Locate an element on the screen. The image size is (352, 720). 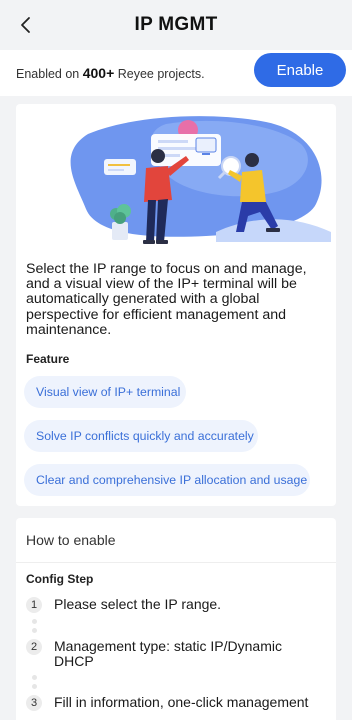
feature-heading: Feature is located at coordinates (48, 359).